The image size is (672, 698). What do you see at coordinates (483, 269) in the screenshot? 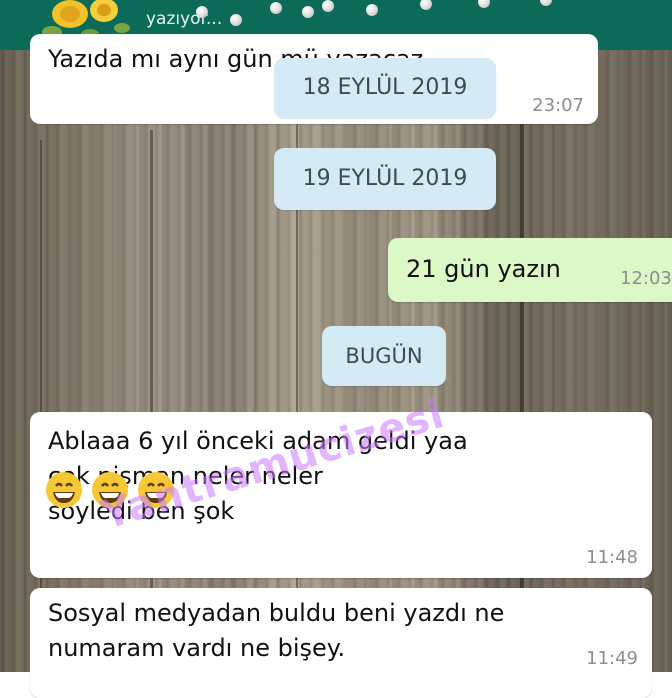
I see `message-text: 21 gün yazın` at bounding box center [483, 269].